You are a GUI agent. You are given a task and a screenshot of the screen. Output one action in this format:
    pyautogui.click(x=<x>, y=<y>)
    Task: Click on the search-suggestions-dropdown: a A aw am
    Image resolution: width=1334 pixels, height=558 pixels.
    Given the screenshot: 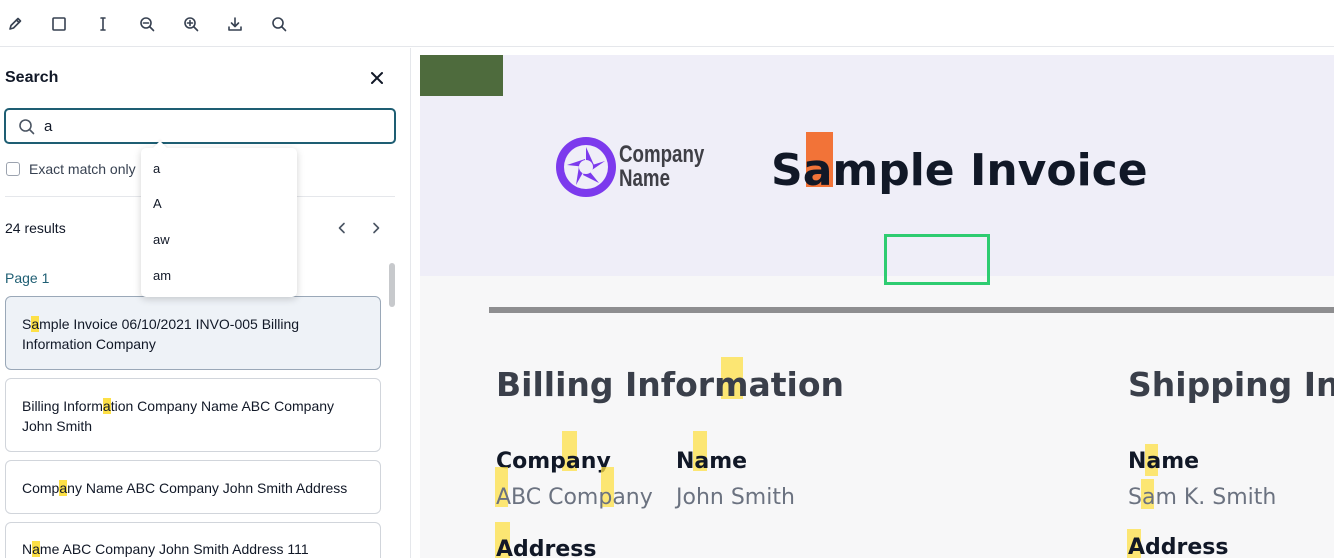 What is the action you would take?
    pyautogui.click(x=219, y=222)
    